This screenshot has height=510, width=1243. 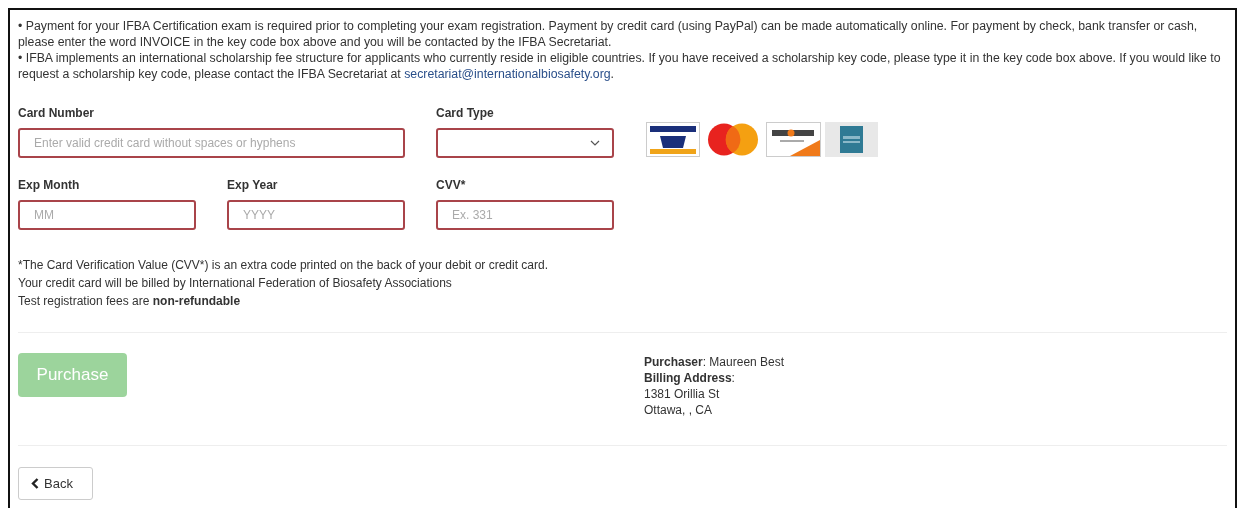 I want to click on chevron-down-icon, so click(x=595, y=143).